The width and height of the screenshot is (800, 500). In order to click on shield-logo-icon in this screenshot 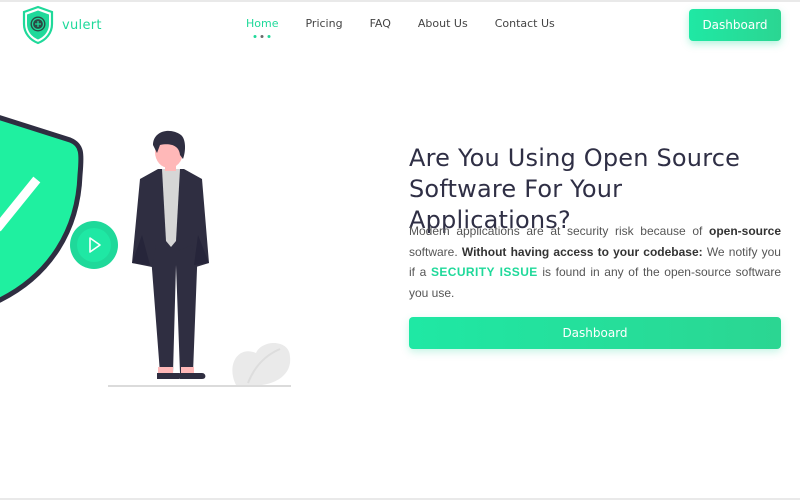, I will do `click(38, 25)`.